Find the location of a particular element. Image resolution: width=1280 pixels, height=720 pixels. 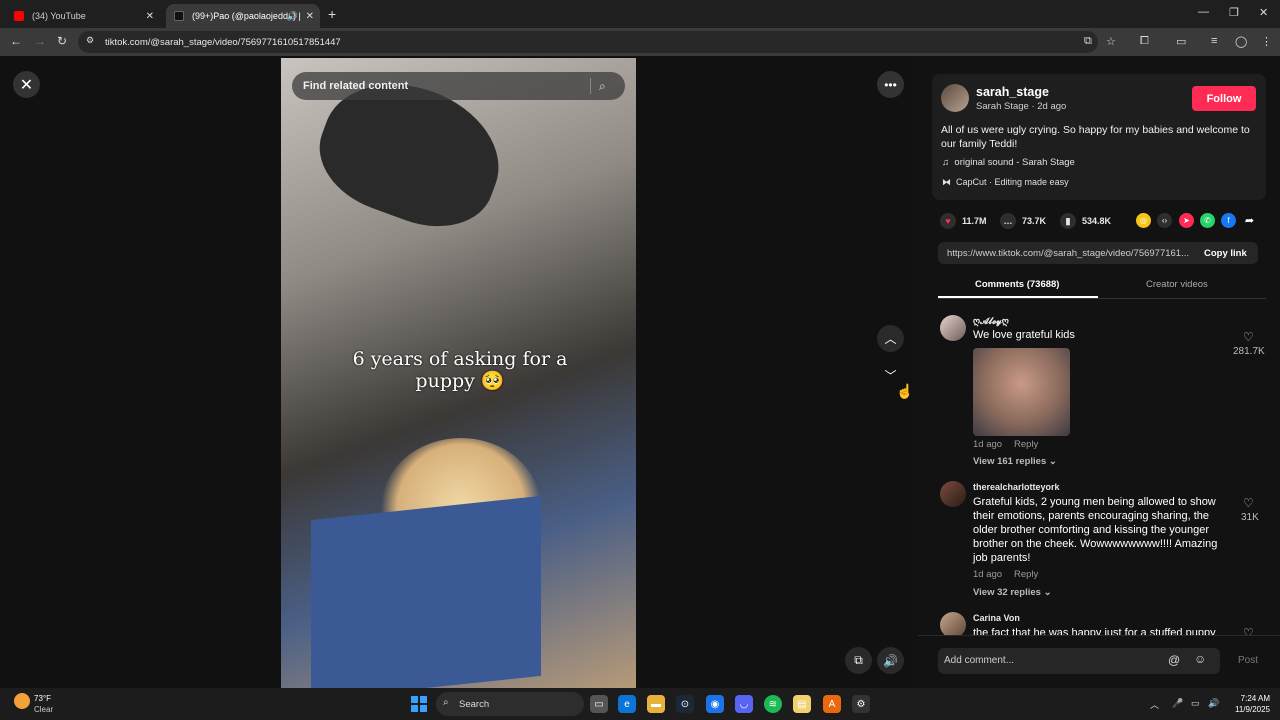

floating-player-button: ⧉ is located at coordinates (858, 660).